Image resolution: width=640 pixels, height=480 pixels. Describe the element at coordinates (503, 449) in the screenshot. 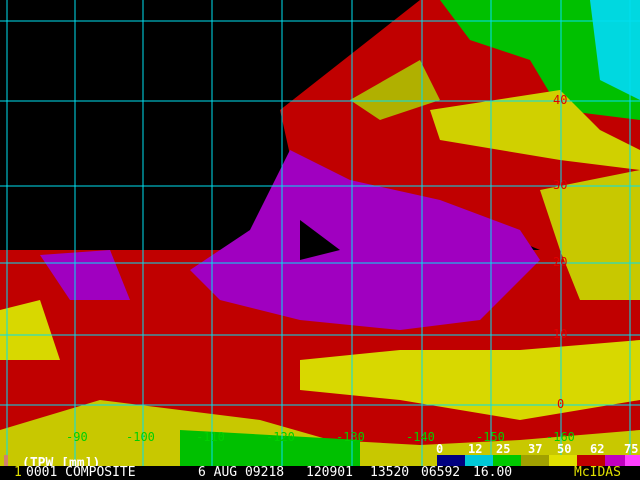

I see `colorbar-tick: 25` at that location.